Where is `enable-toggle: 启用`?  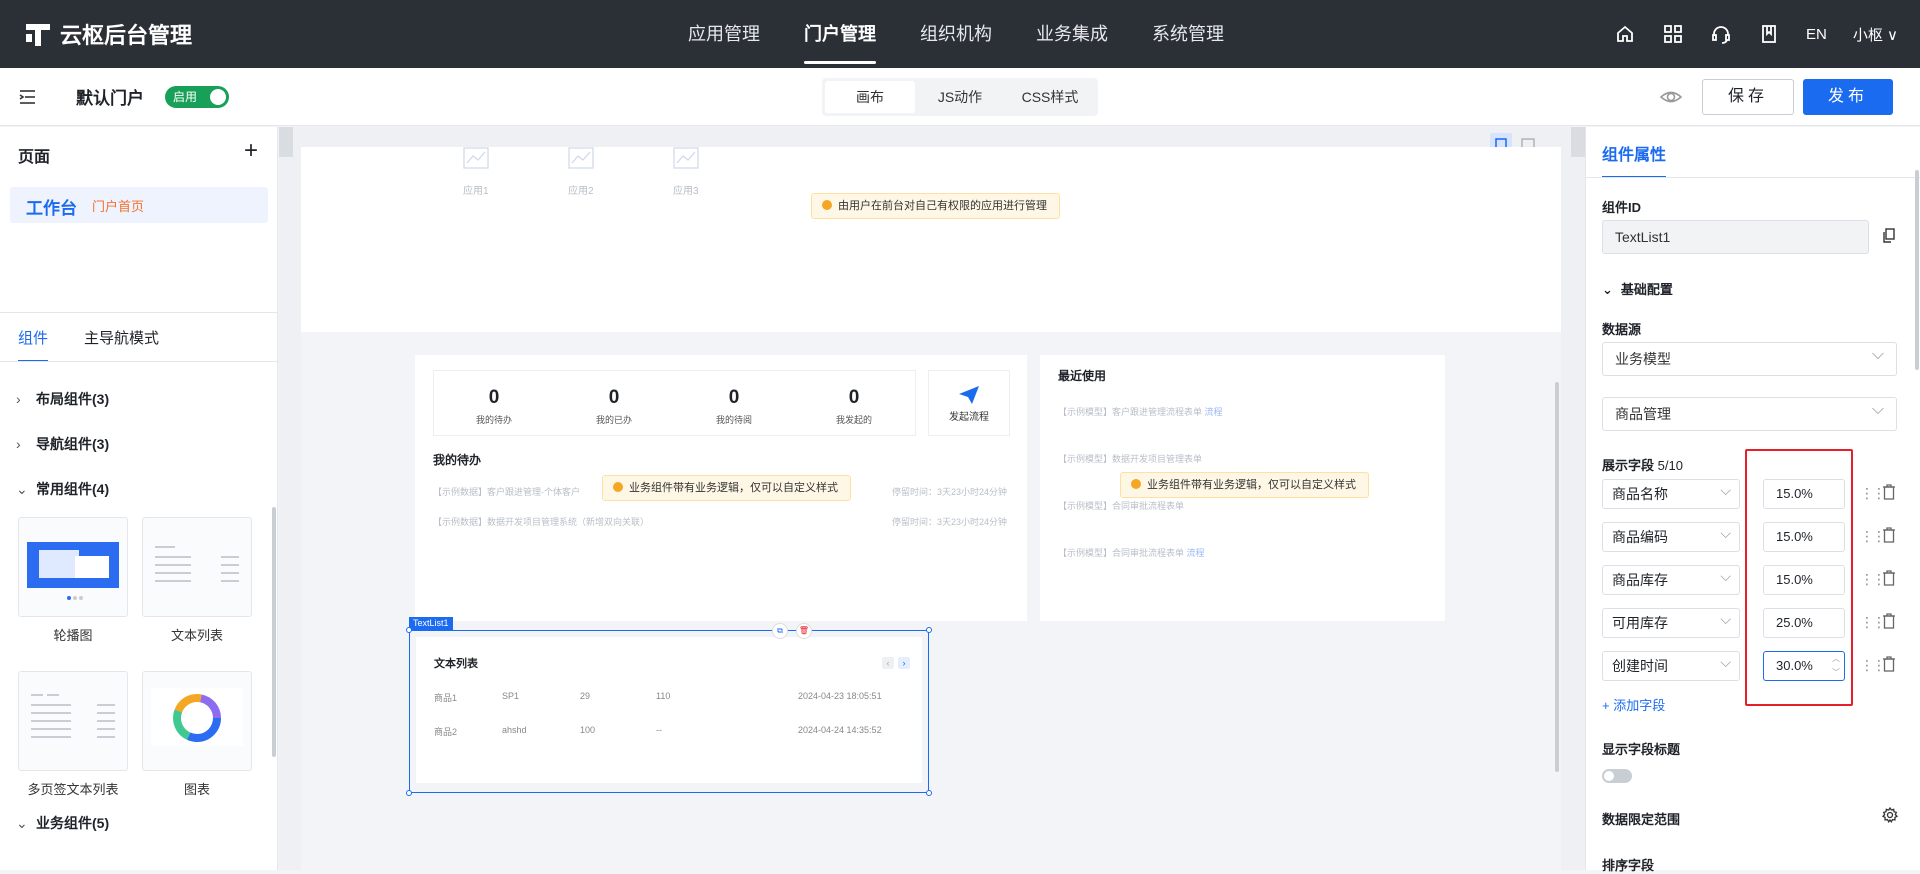
enable-toggle: 启用 is located at coordinates (197, 97).